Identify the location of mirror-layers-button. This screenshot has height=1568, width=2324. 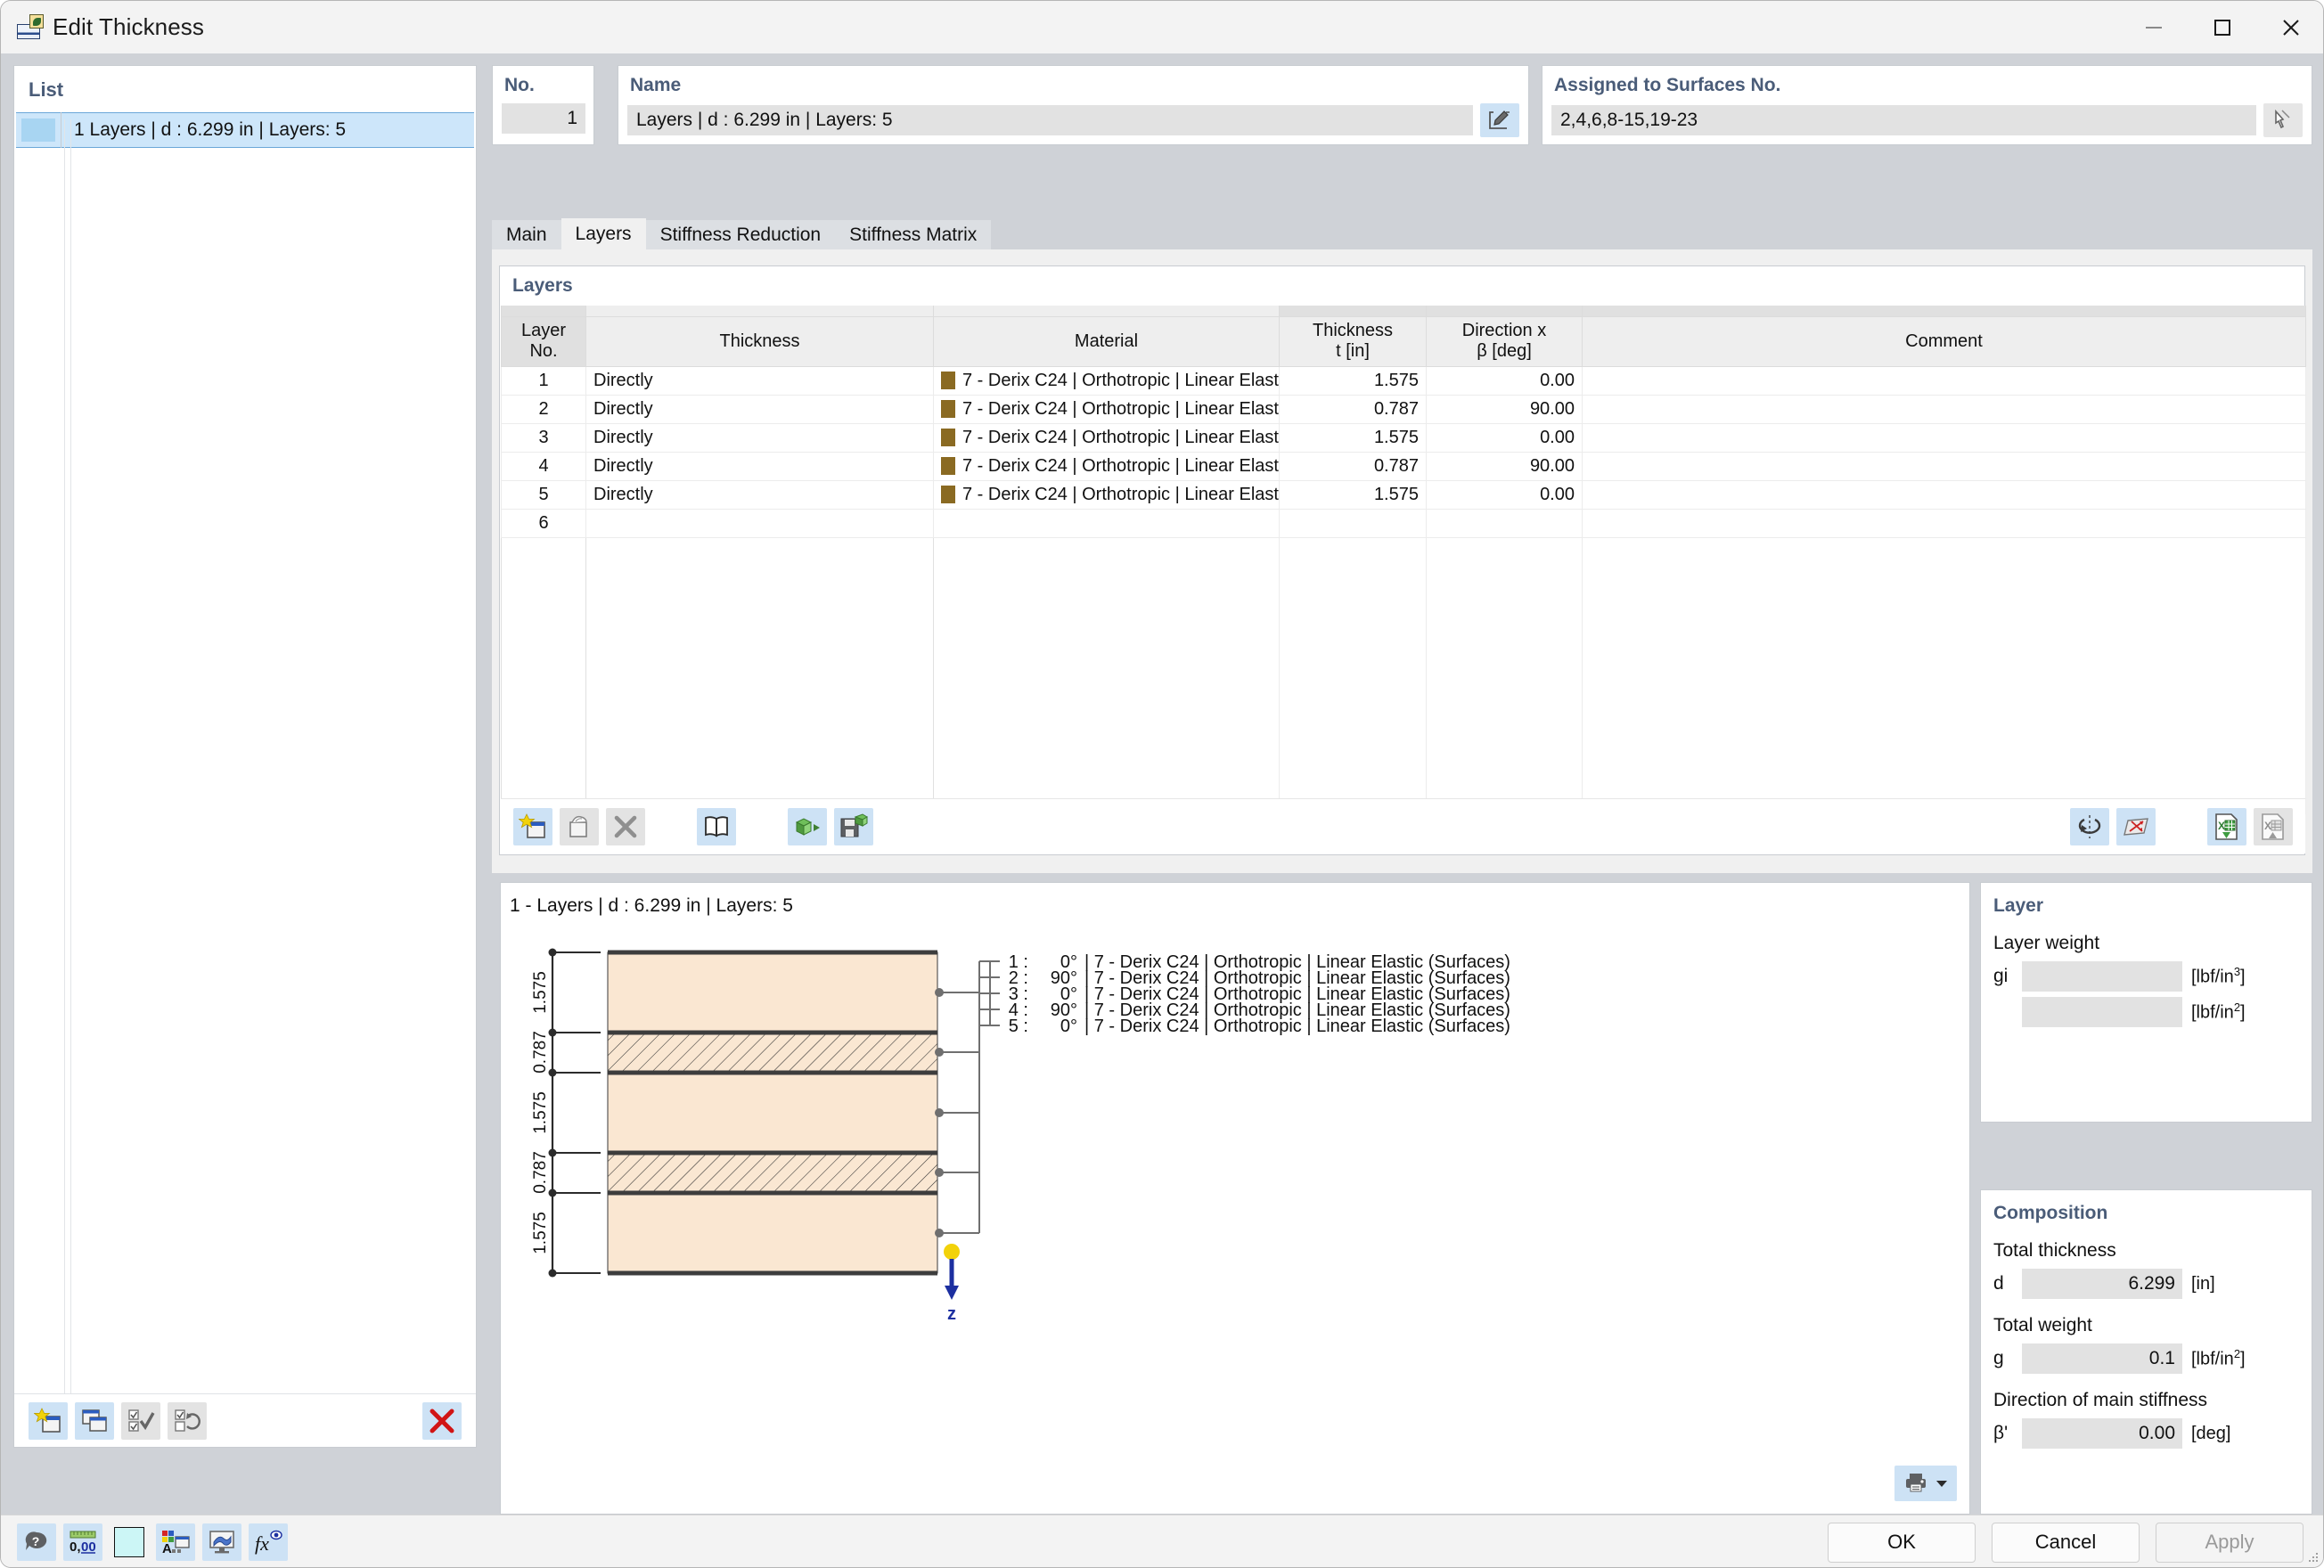
(2089, 826).